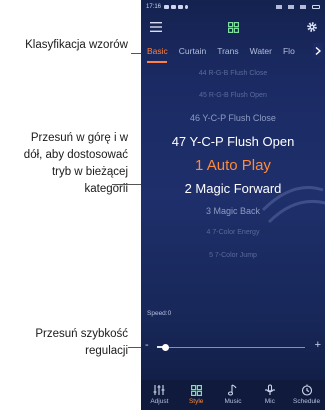 This screenshot has height=410, width=325. I want to click on mode-item-selected: 1 Auto Play, so click(233, 165).